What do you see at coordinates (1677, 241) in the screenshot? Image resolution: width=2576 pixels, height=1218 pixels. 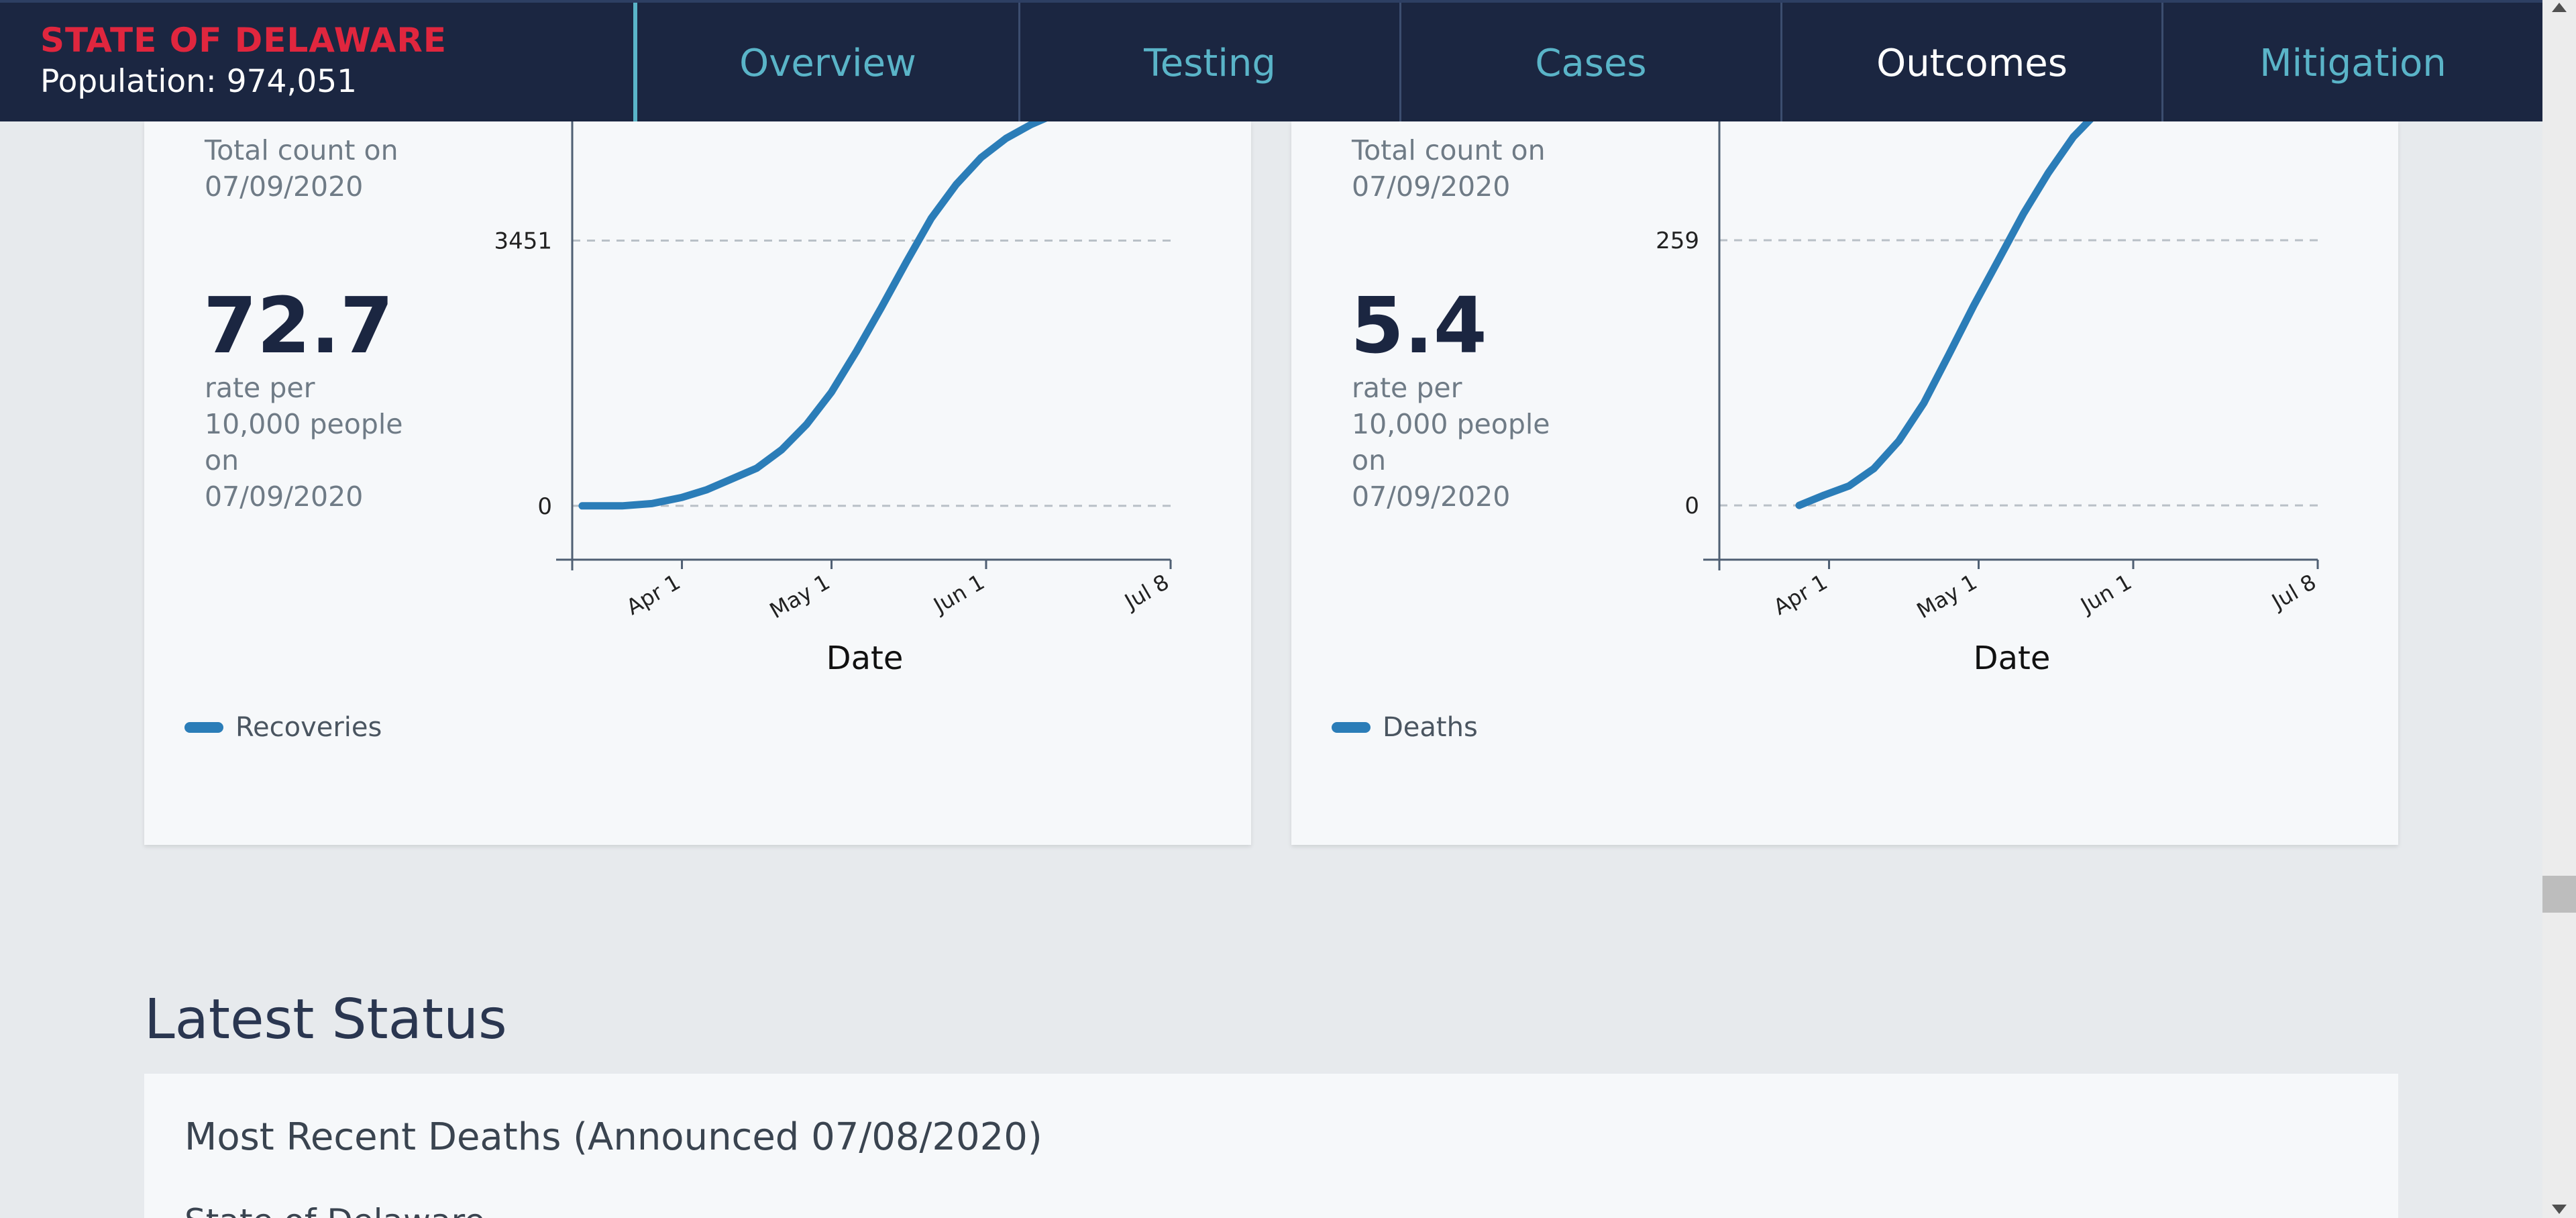 I see `y-tick-label: 259` at bounding box center [1677, 241].